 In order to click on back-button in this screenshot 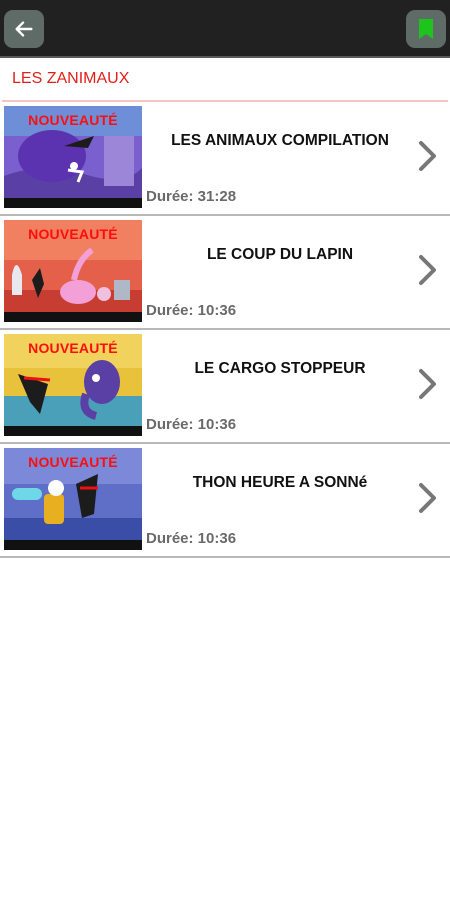, I will do `click(24, 29)`.